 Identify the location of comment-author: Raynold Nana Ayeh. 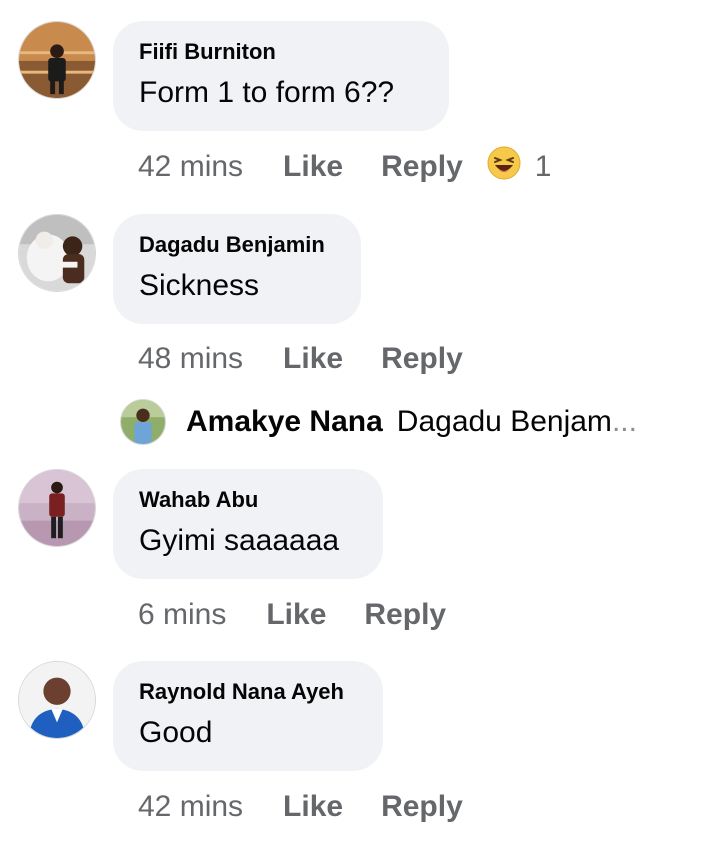
(248, 692).